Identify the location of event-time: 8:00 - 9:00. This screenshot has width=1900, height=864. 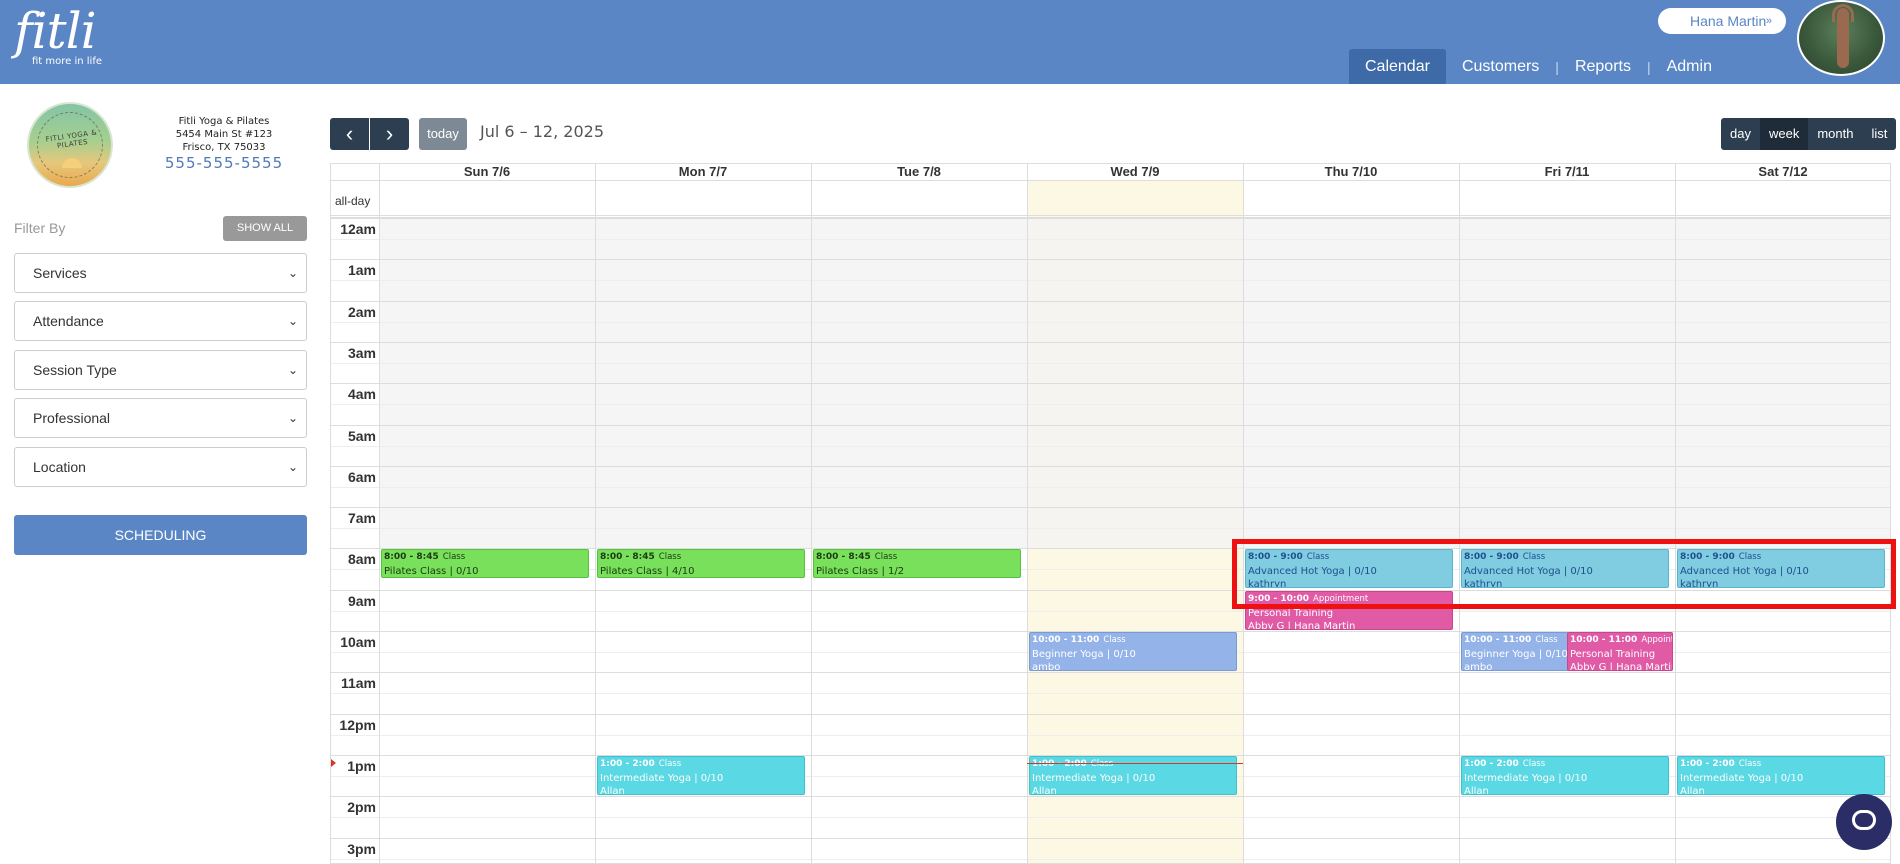
(1707, 557).